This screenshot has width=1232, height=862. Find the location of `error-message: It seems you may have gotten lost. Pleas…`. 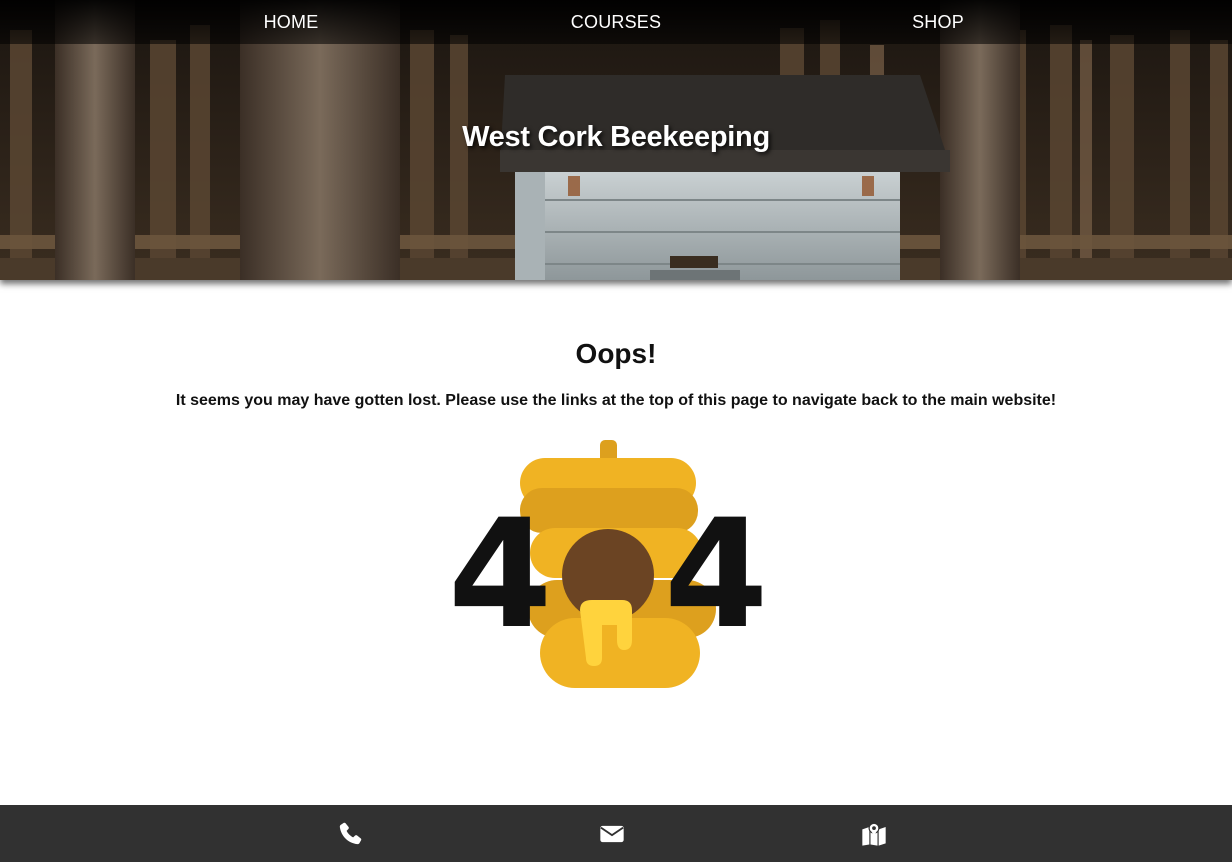

error-message: It seems you may have gotten lost. Pleas… is located at coordinates (616, 400).